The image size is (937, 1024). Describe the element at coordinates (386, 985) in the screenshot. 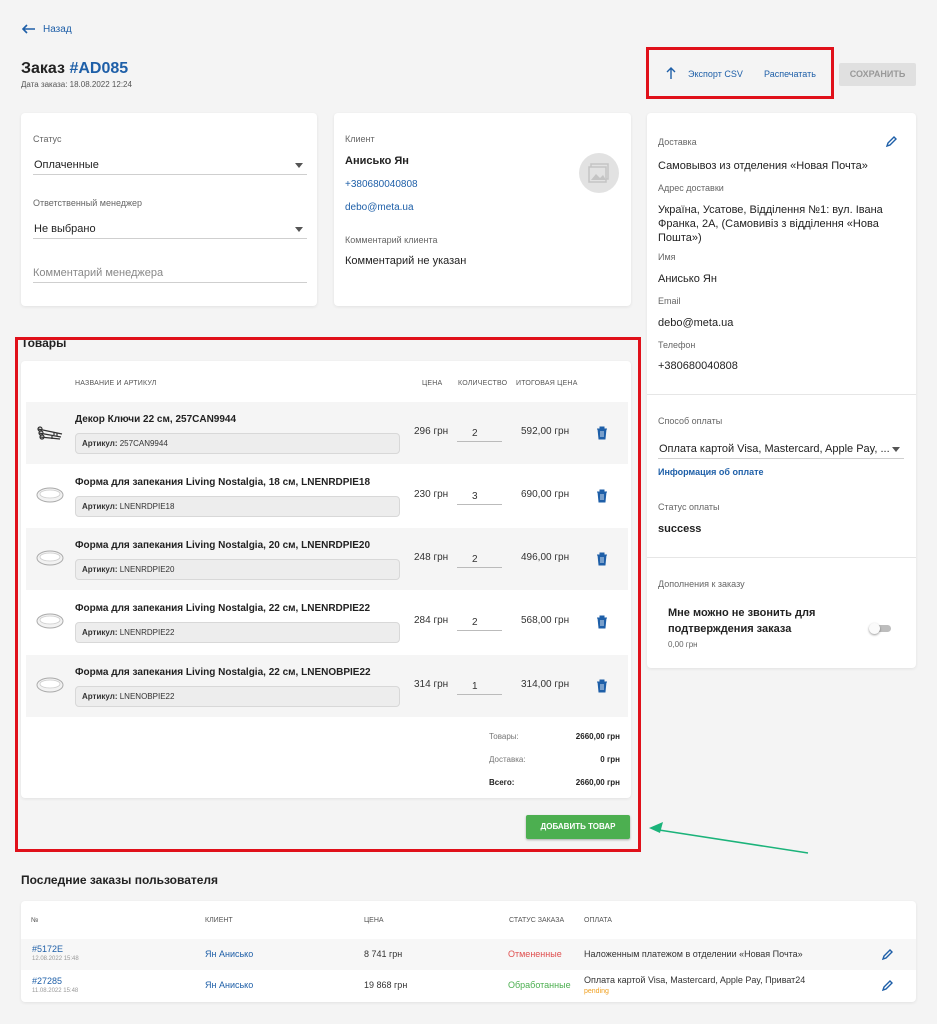

I see `order-price: 19 868 грн` at that location.